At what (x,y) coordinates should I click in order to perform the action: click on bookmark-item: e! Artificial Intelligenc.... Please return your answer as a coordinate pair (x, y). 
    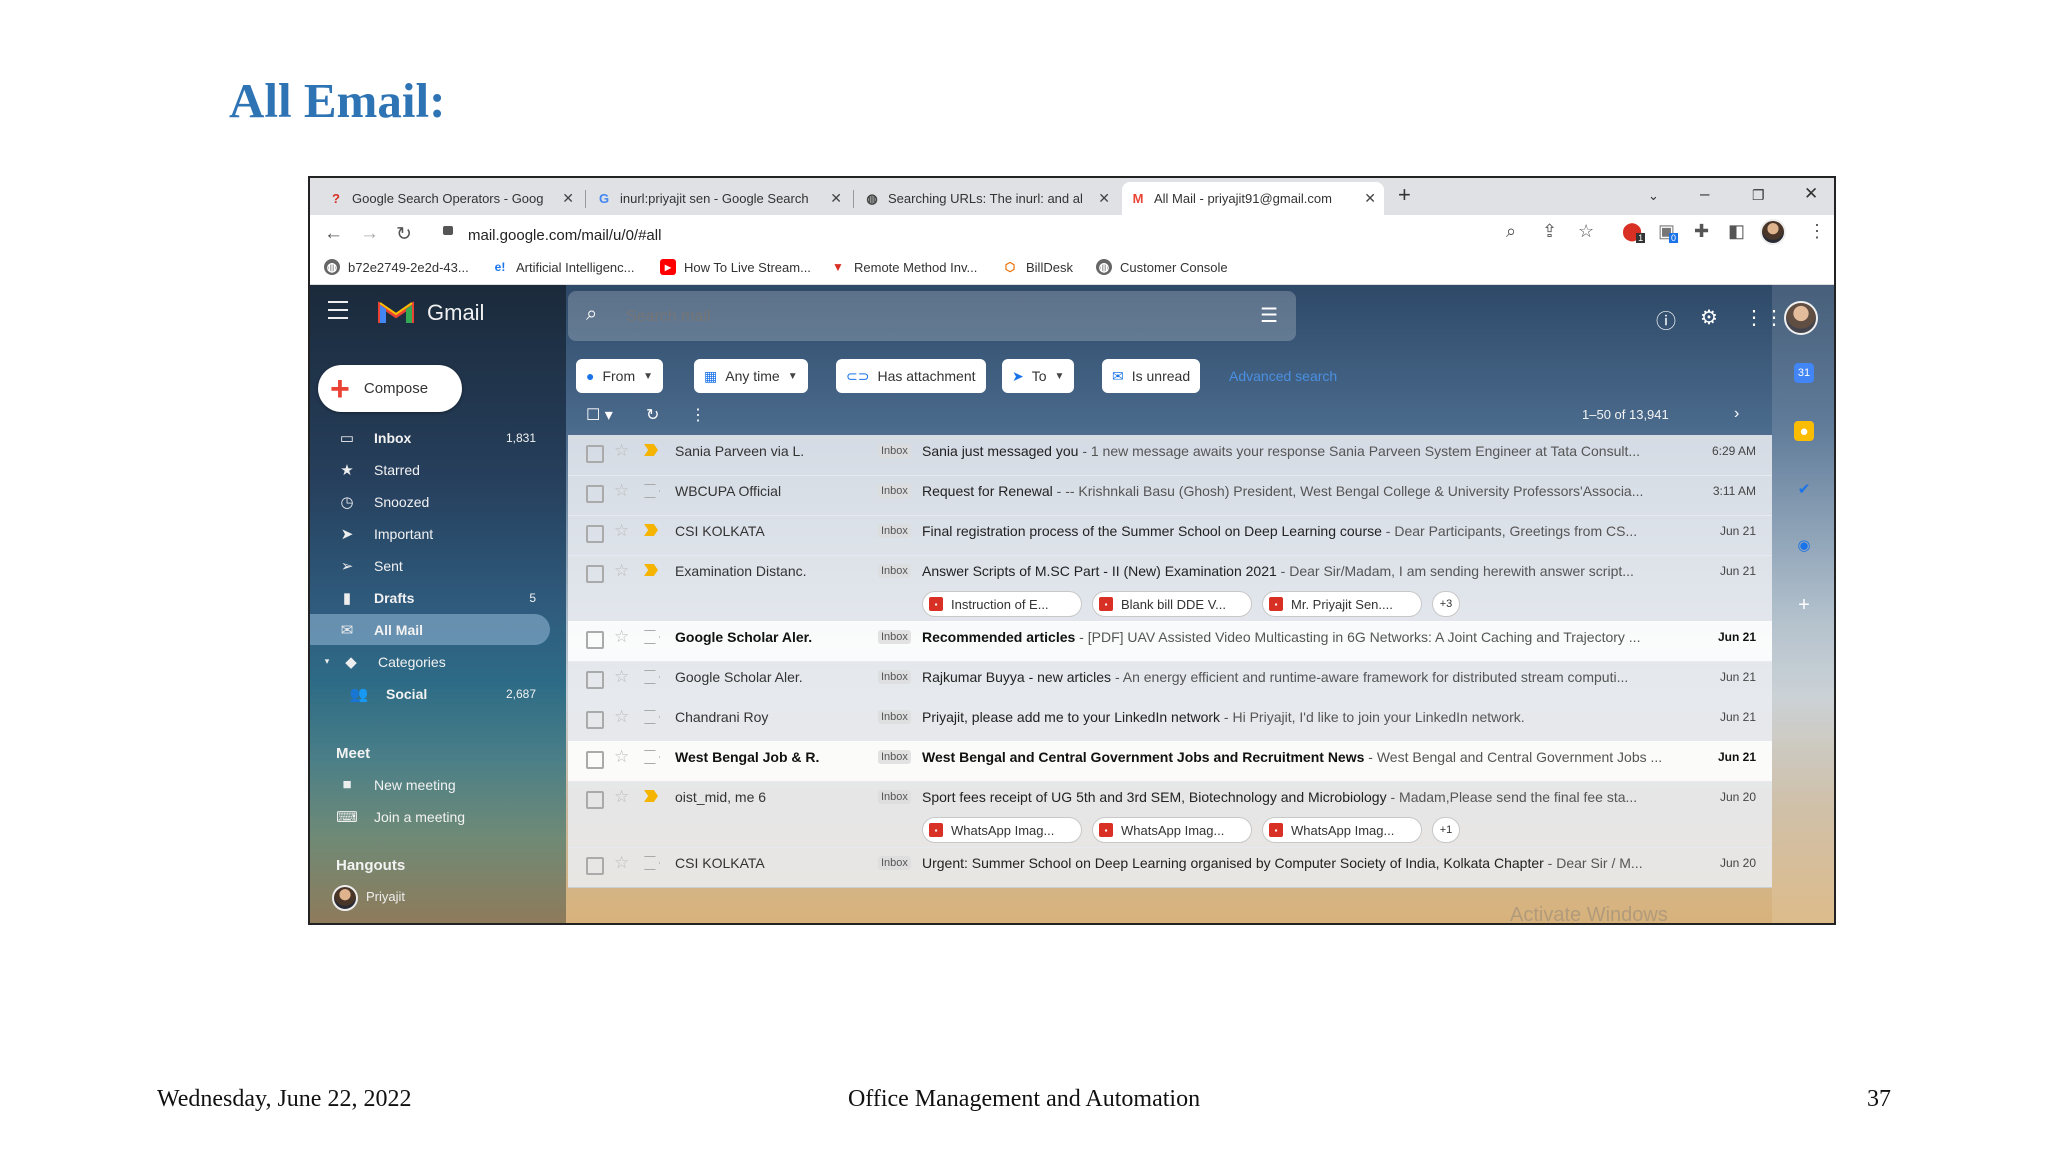
    Looking at the image, I should click on (563, 267).